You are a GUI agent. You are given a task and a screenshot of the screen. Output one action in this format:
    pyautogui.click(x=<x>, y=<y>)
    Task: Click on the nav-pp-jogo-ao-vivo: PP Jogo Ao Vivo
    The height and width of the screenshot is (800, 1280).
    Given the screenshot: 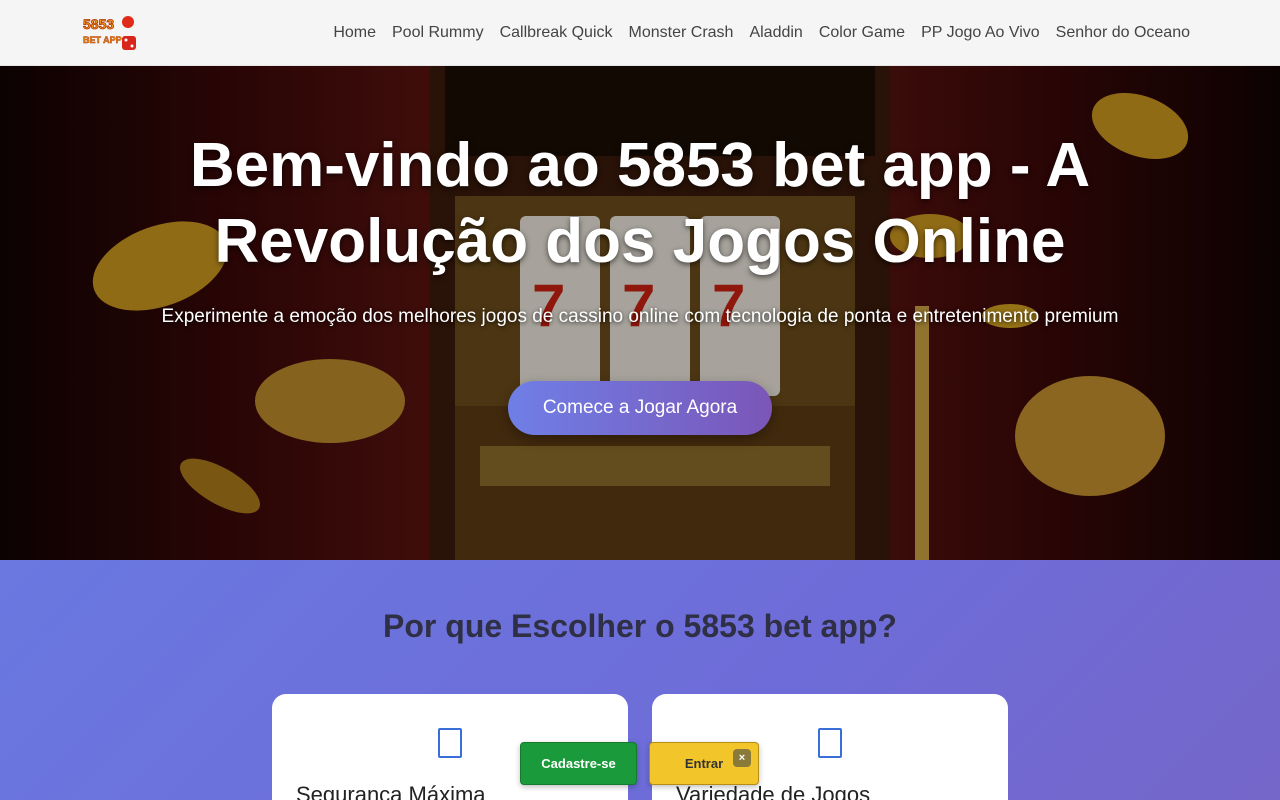 What is the action you would take?
    pyautogui.click(x=980, y=33)
    